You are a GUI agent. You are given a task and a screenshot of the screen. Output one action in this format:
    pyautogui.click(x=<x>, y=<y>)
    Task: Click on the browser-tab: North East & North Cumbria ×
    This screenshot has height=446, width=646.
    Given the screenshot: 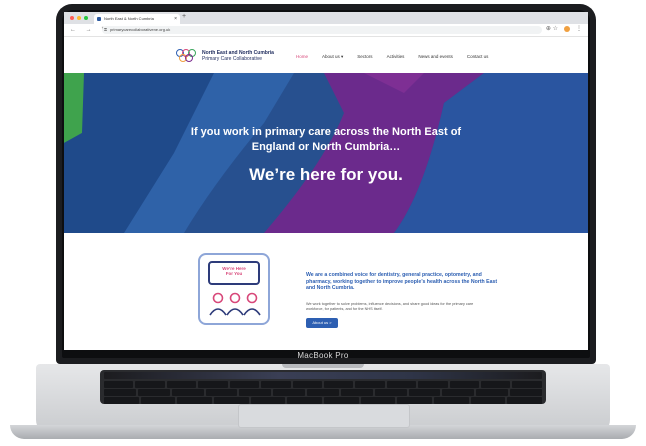 What is the action you would take?
    pyautogui.click(x=137, y=19)
    